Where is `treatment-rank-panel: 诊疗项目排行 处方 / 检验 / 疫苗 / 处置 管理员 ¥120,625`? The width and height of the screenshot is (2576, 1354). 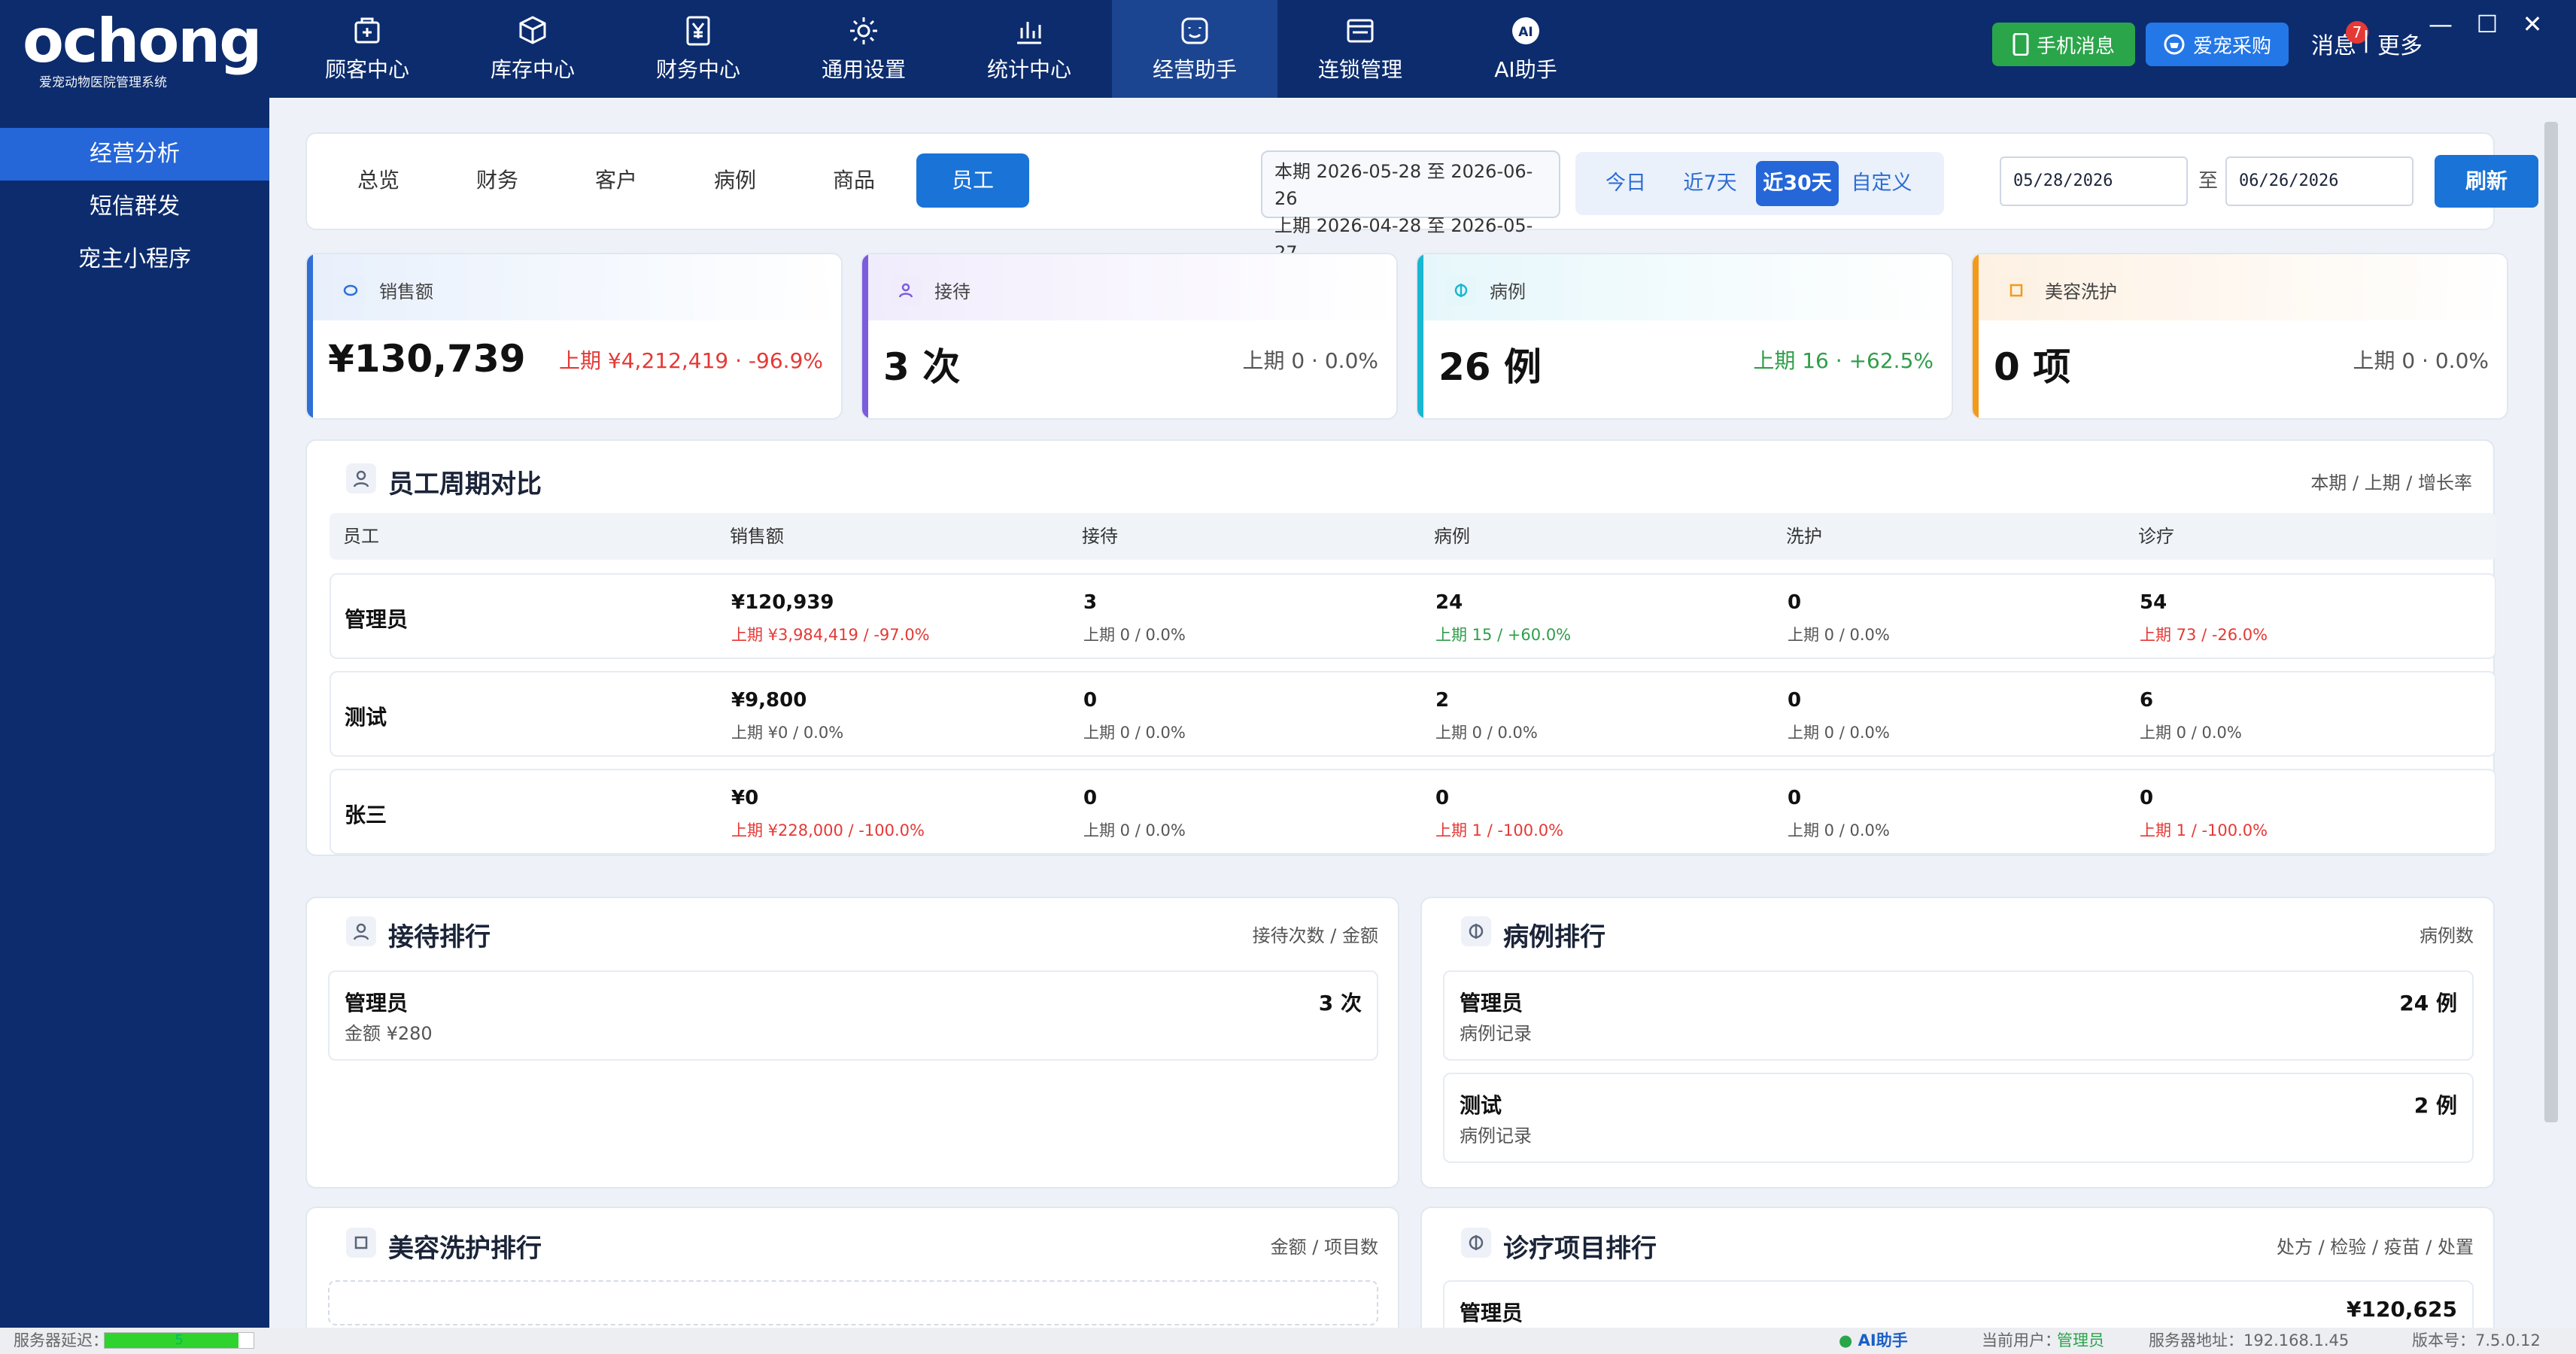
treatment-rank-panel: 诊疗项目排行 处方 / 检验 / 疫苗 / 处置 管理员 ¥120,625 is located at coordinates (1957, 1267).